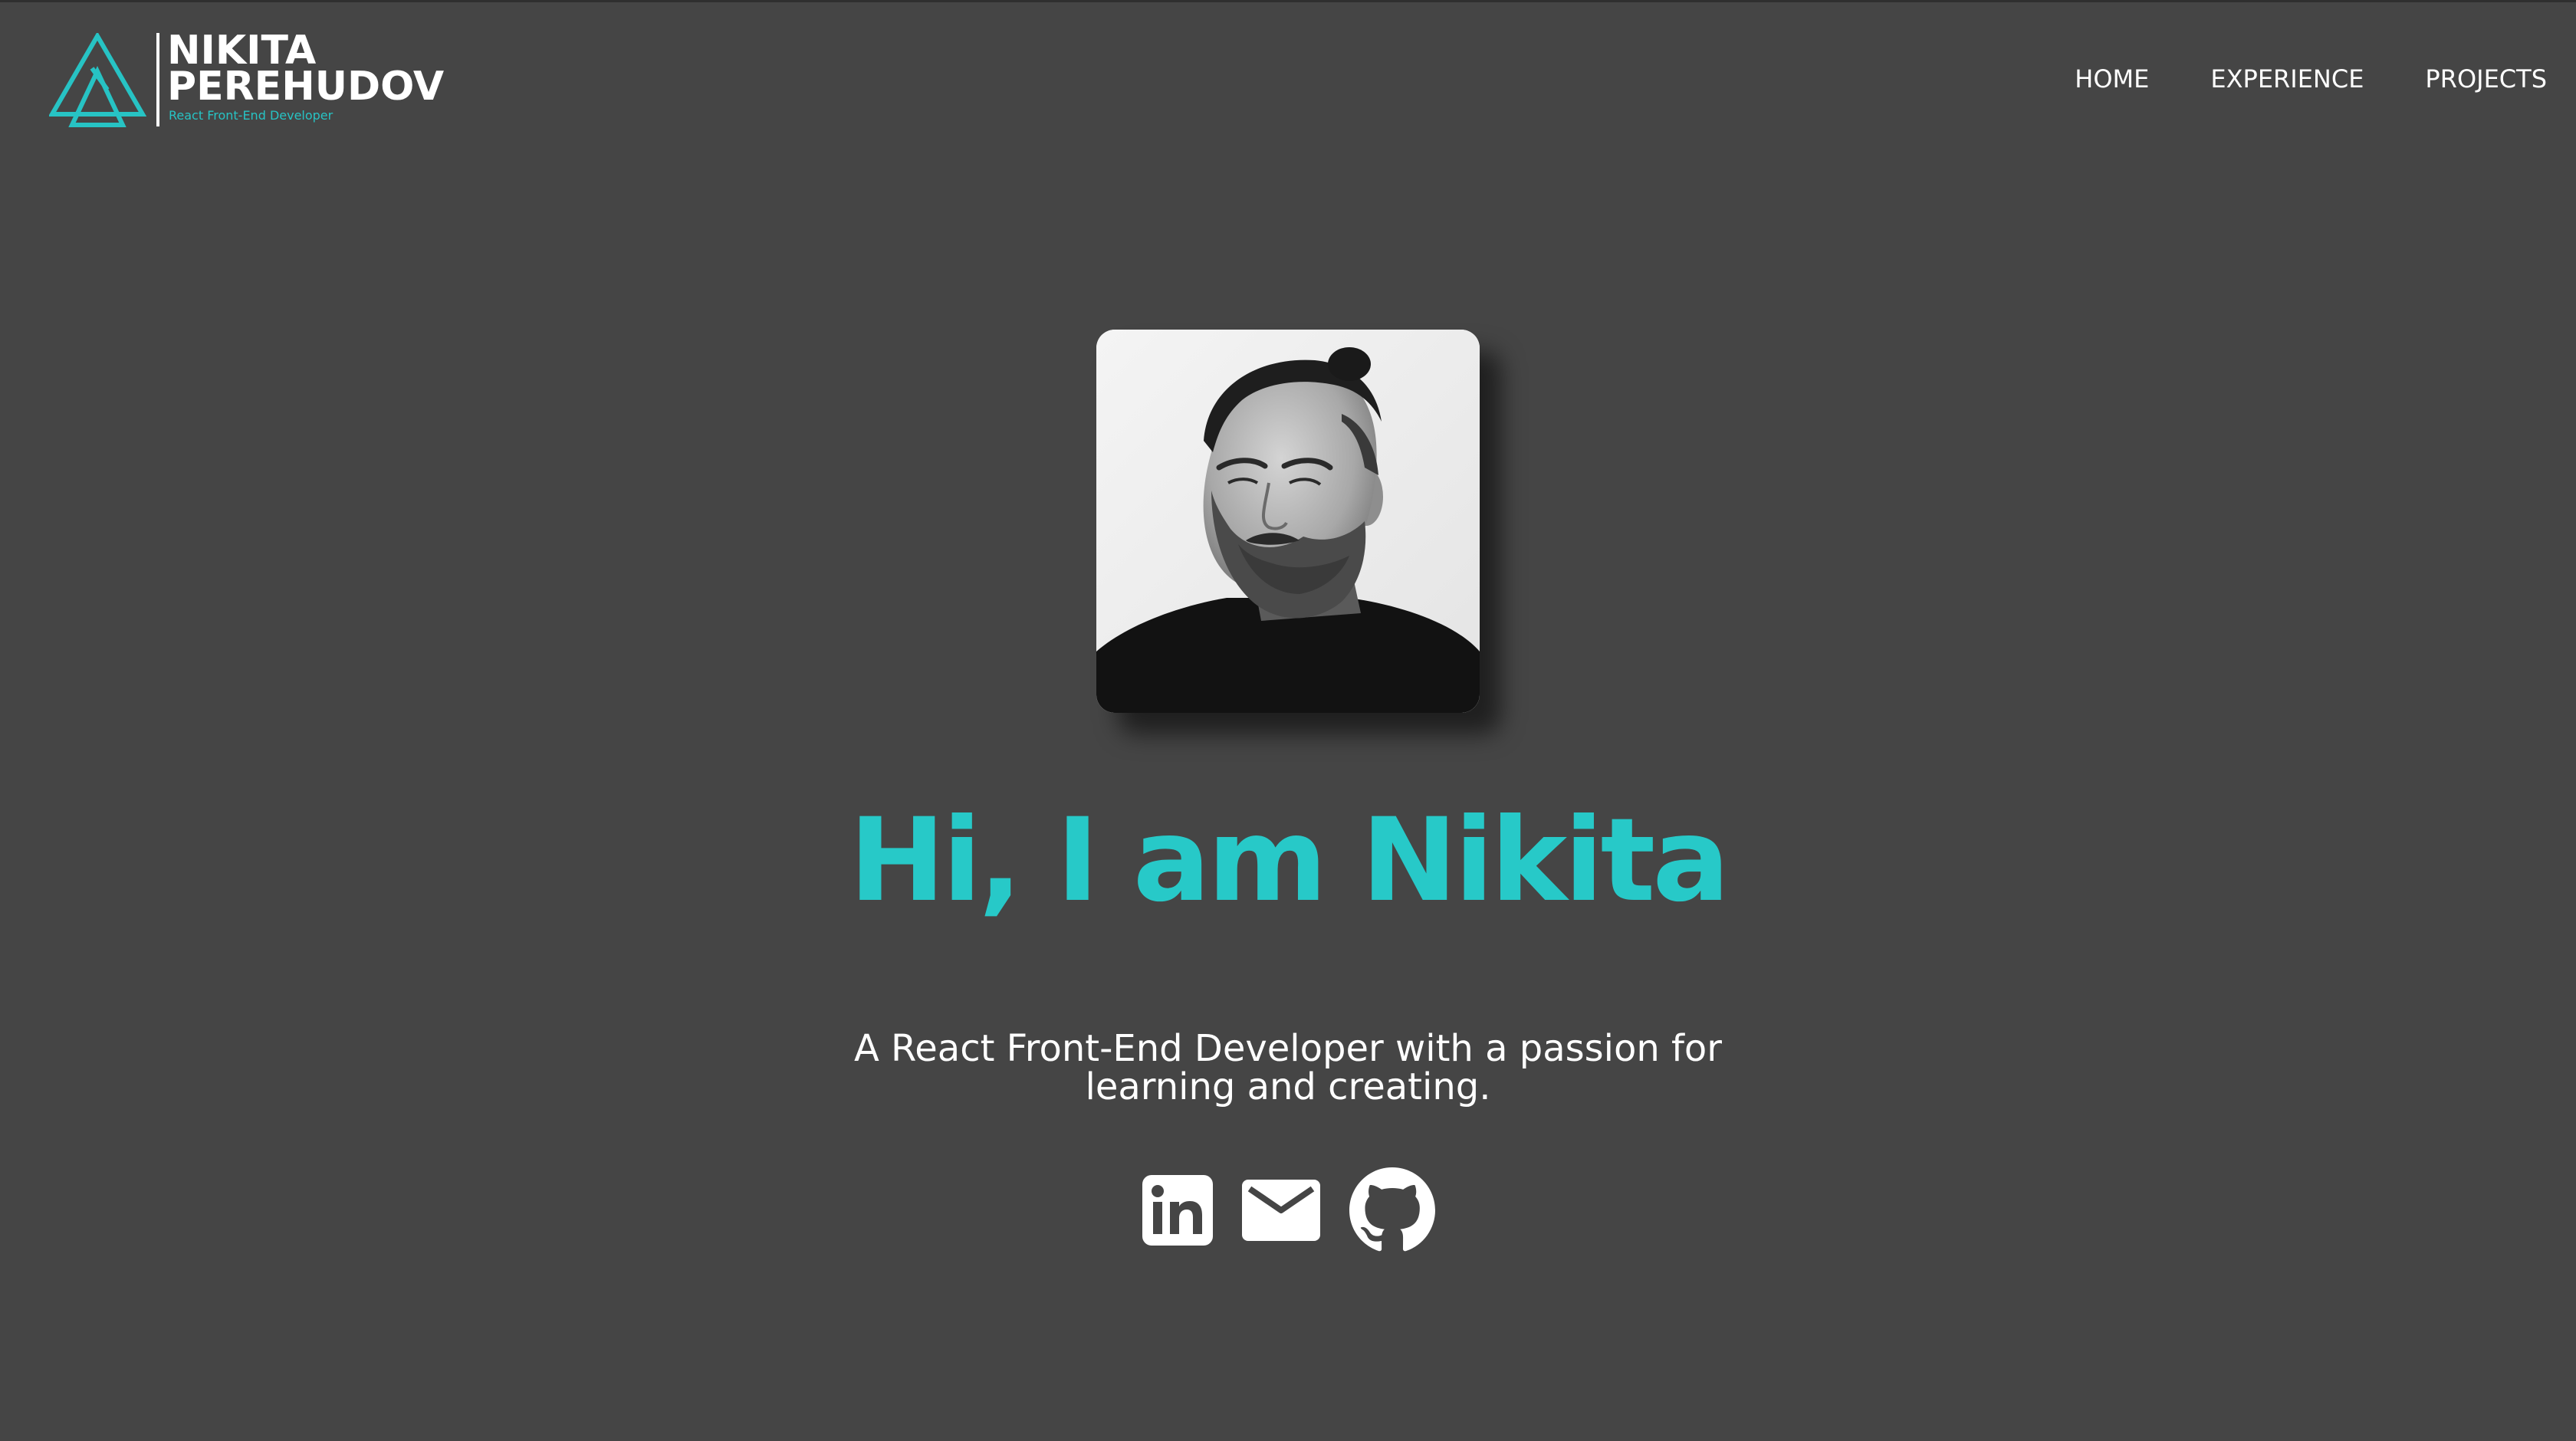  I want to click on email-icon, so click(1281, 1211).